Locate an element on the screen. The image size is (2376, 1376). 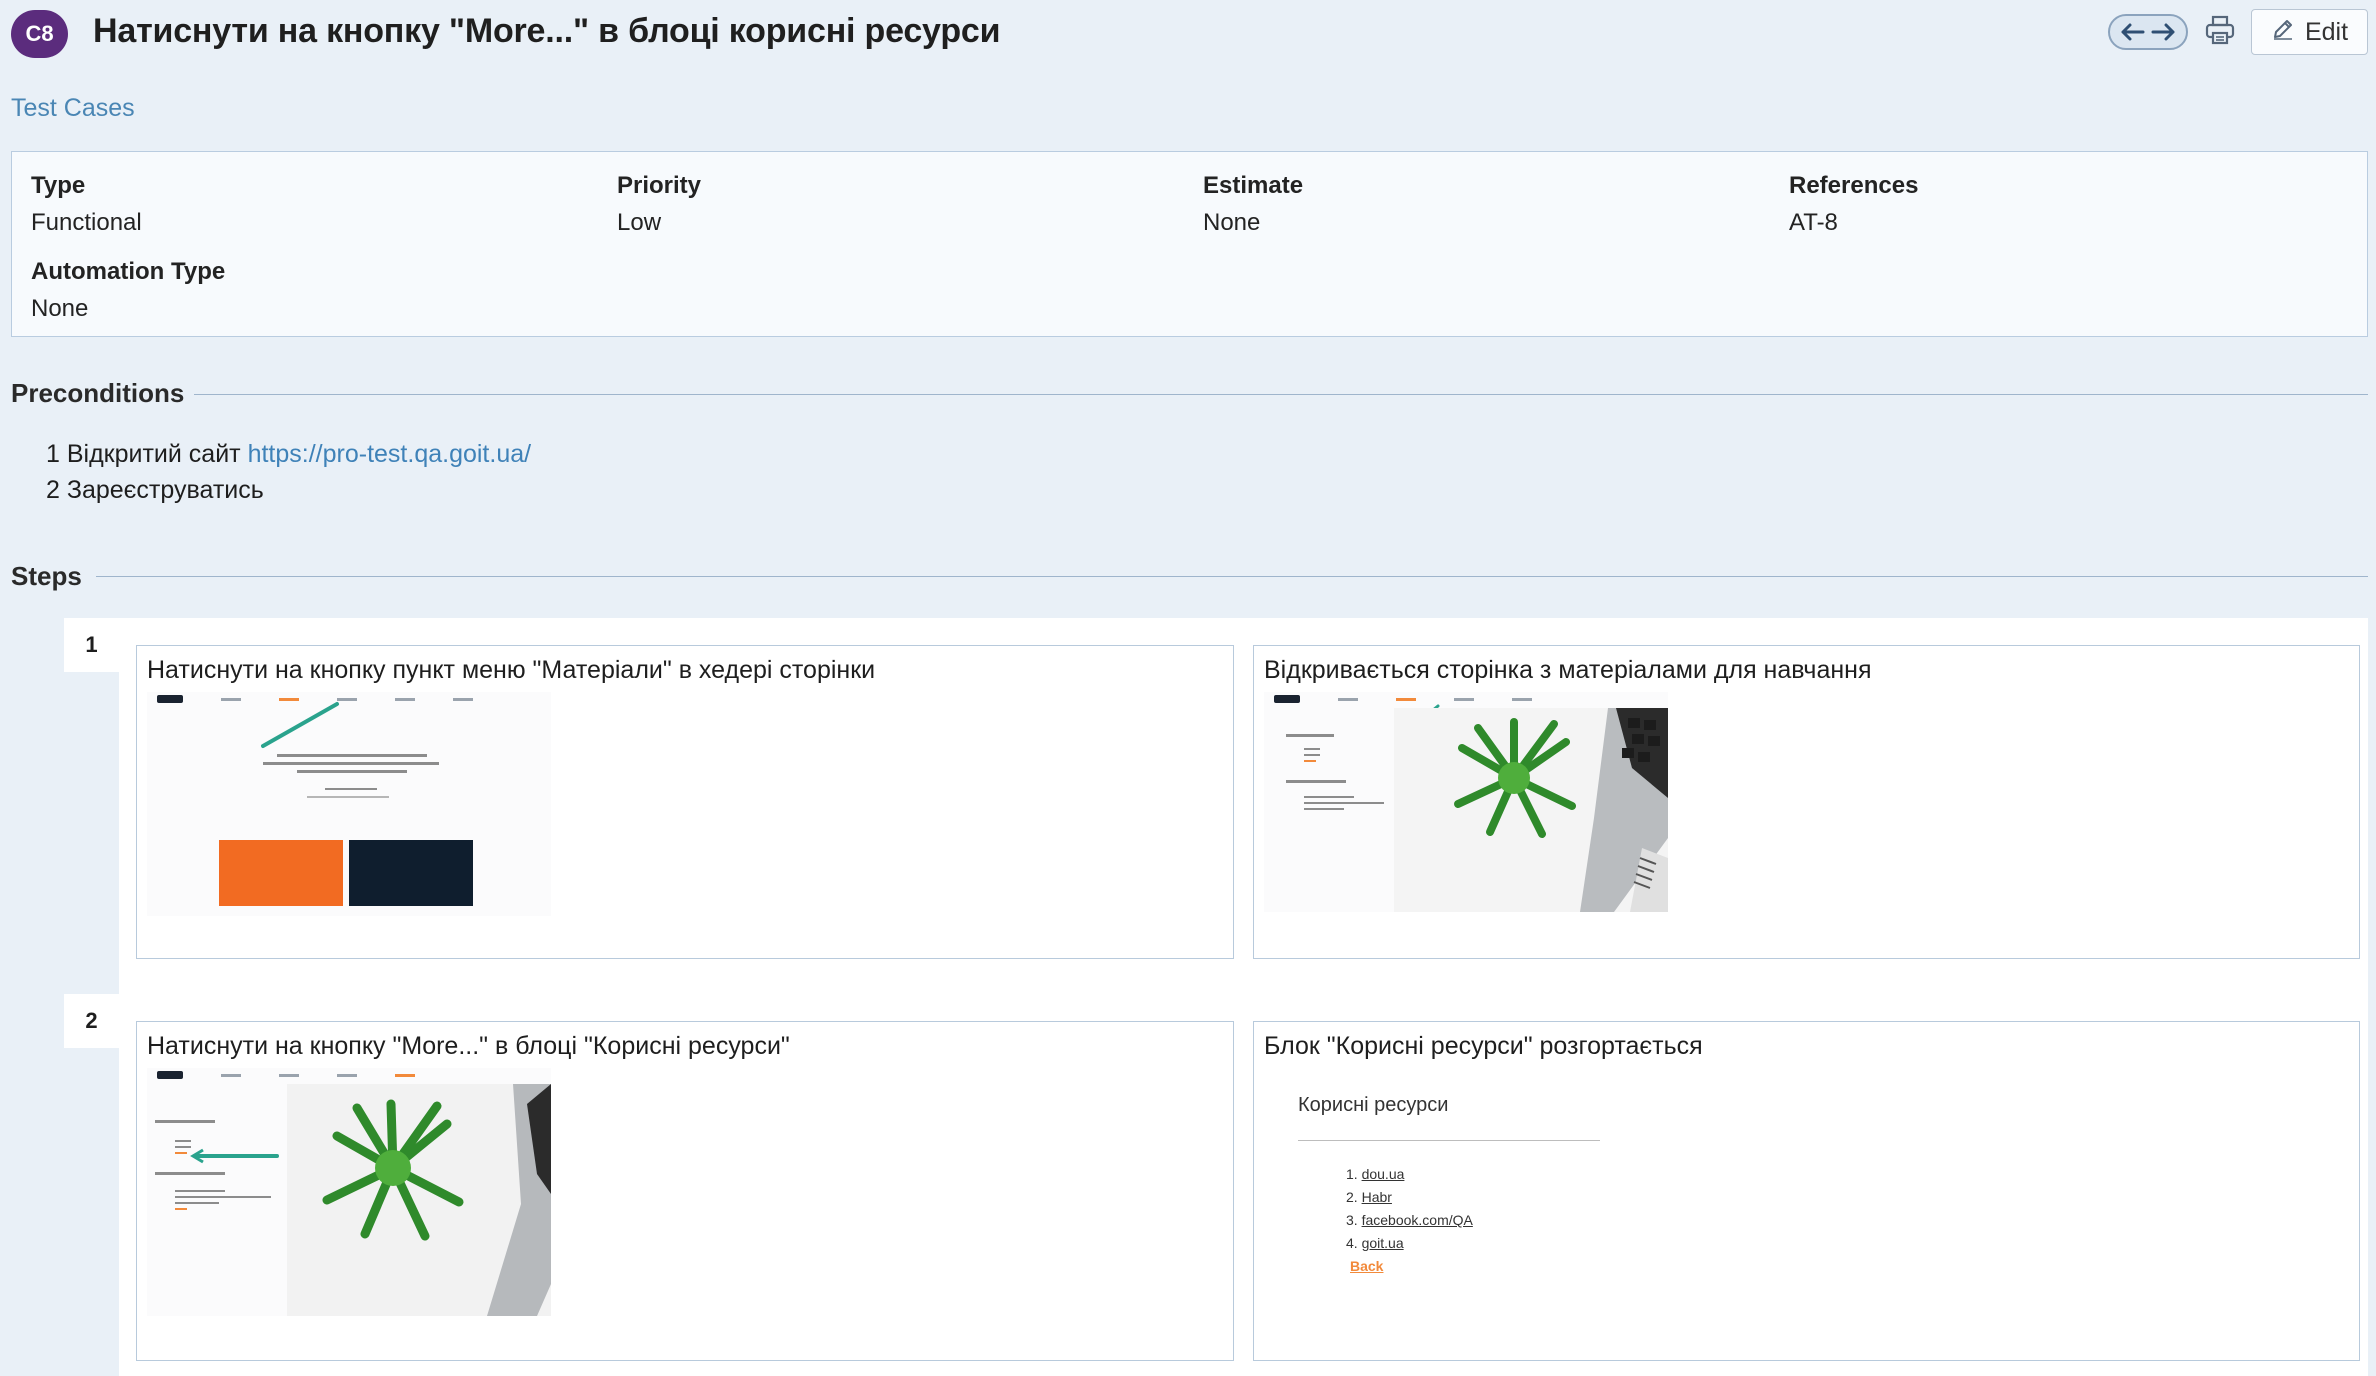
field-type: Type Functional is located at coordinates (86, 204).